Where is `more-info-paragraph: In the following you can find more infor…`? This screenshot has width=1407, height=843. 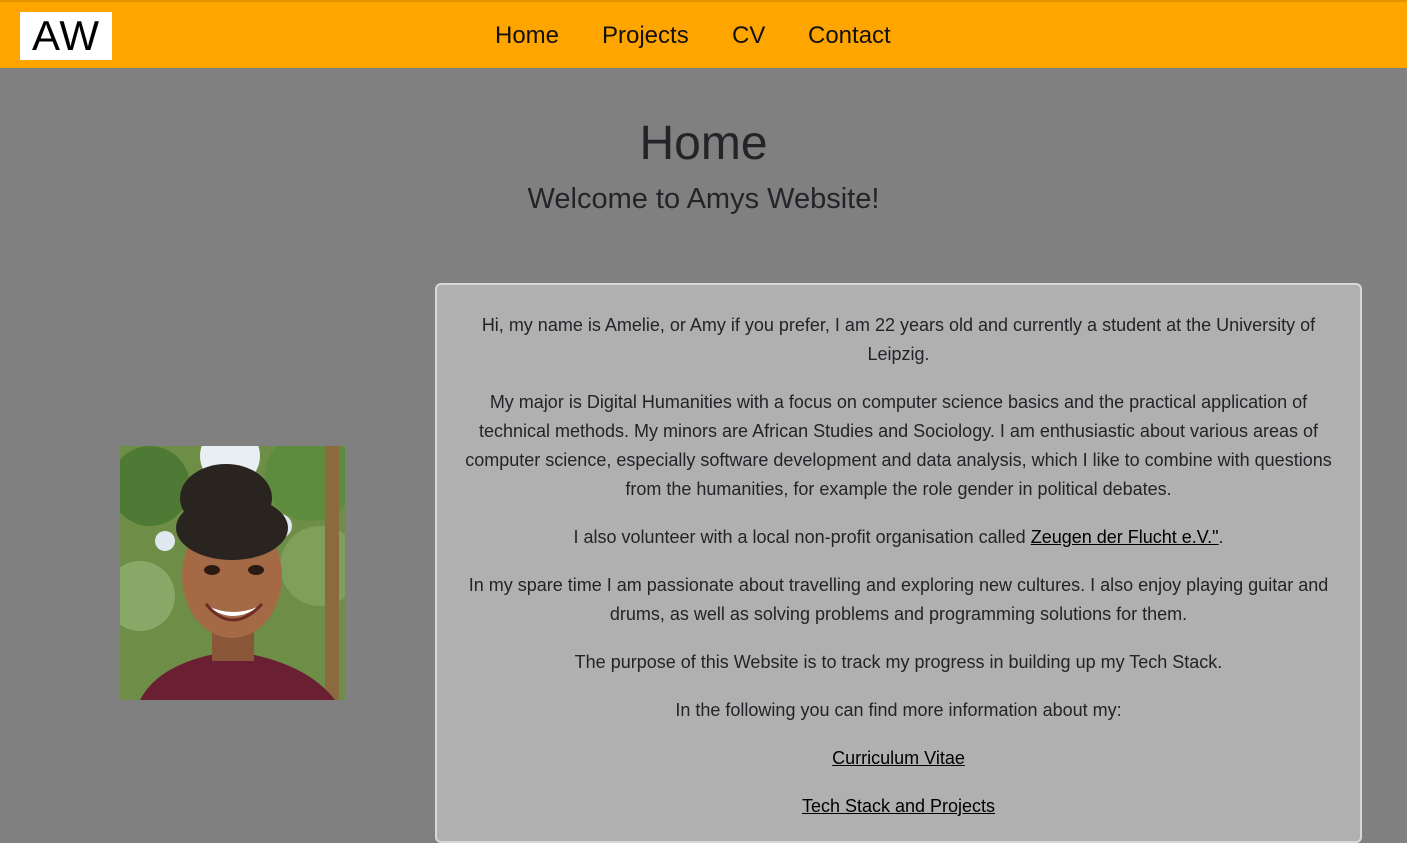
more-info-paragraph: In the following you can find more infor… is located at coordinates (898, 710).